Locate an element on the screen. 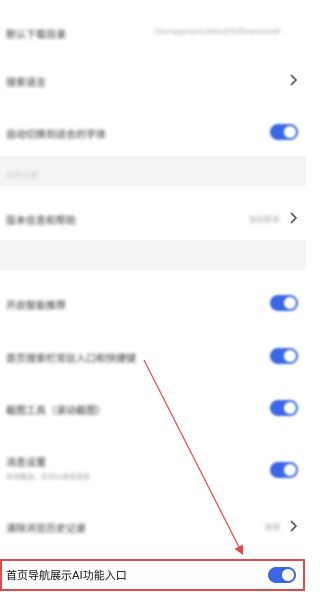  setting-your-settings: 您的设置 is located at coordinates (153, 176).